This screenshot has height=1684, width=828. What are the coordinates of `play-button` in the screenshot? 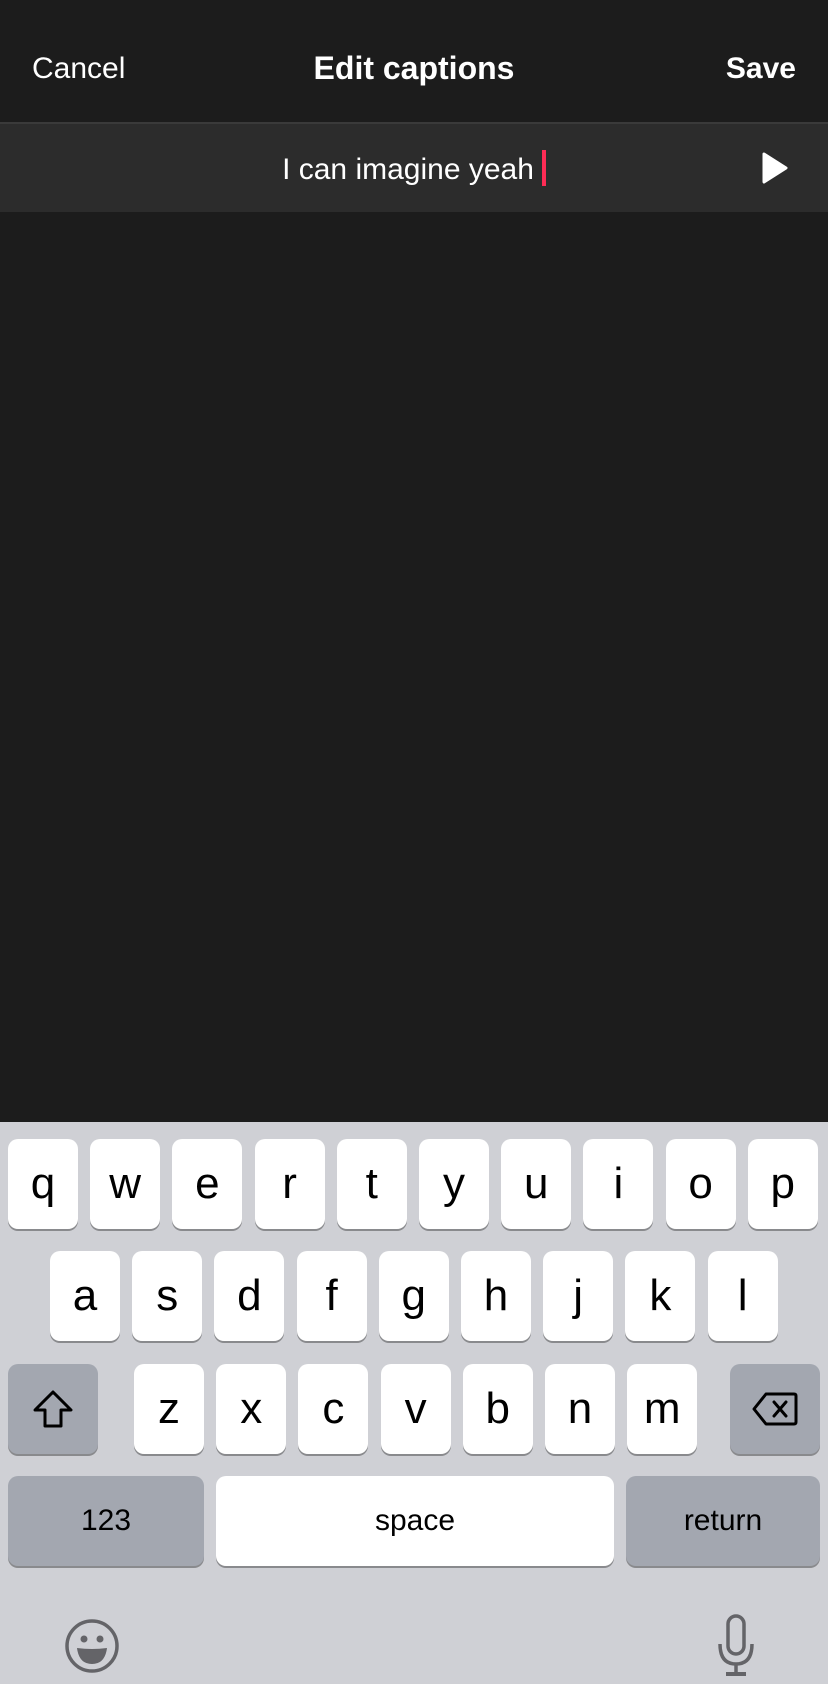 It's located at (775, 168).